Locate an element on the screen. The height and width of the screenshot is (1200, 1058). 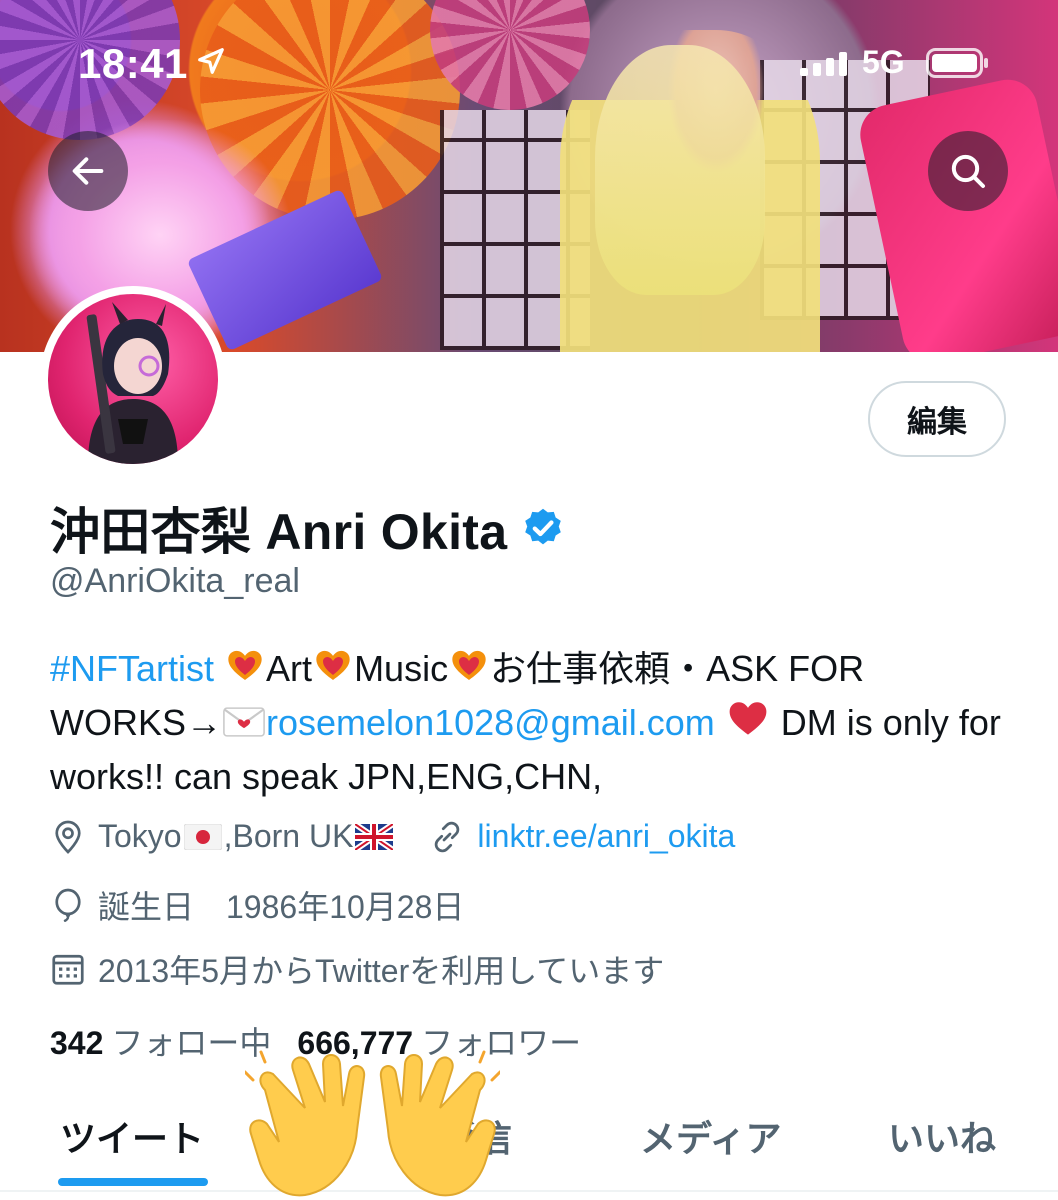
location-arrow-icon is located at coordinates (211, 61).